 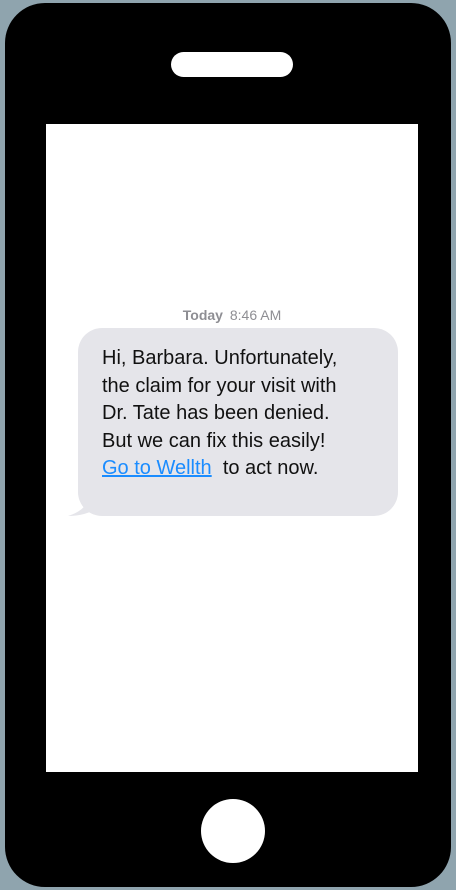 I want to click on timestamp-time: 8:46 AM, so click(x=255, y=315).